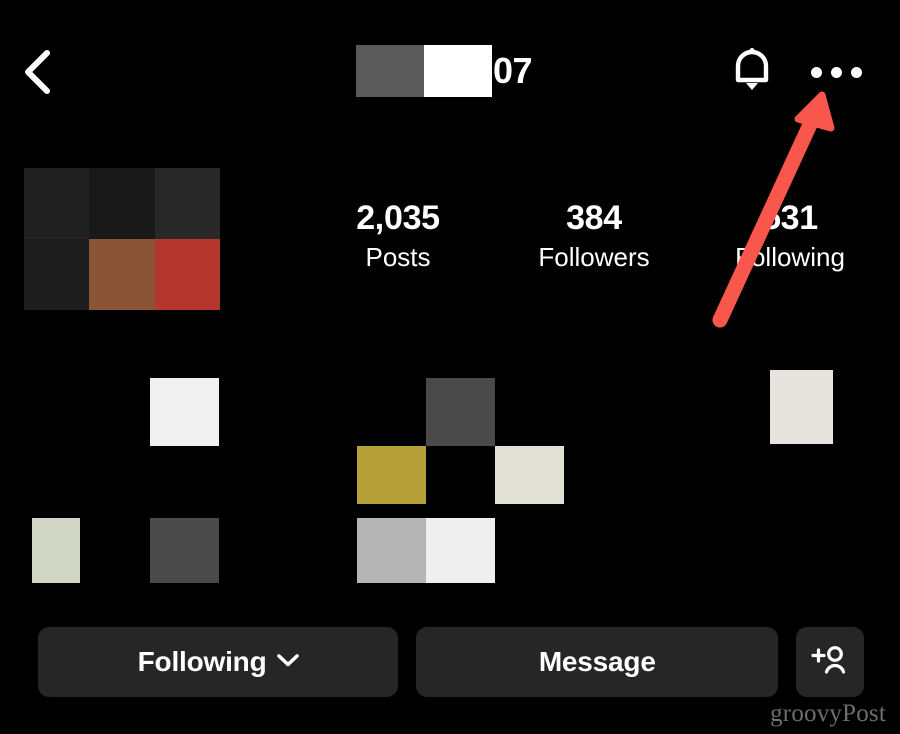 The width and height of the screenshot is (900, 734). Describe the element at coordinates (828, 713) in the screenshot. I see `watermark: groovyPost` at that location.